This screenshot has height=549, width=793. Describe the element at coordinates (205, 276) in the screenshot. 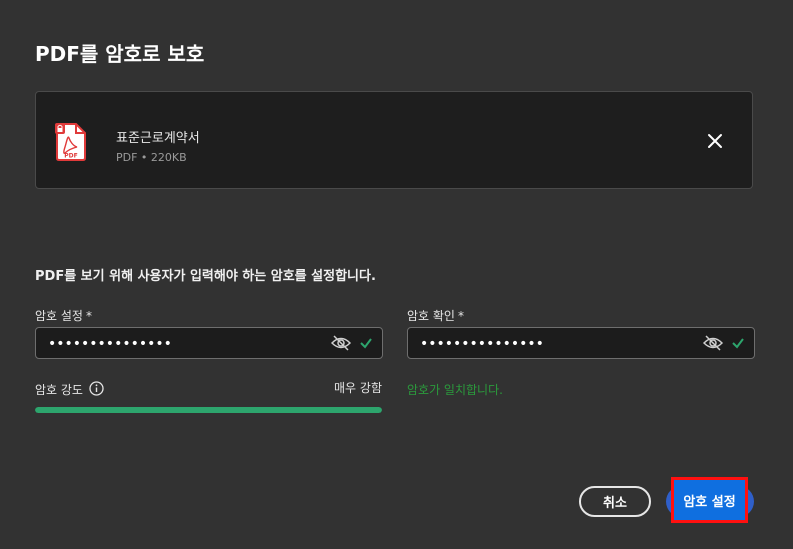

I see `instruction-text: PDF를 보기 위해 사용자가 입력해야 하는 암호를 설정합니다.` at that location.